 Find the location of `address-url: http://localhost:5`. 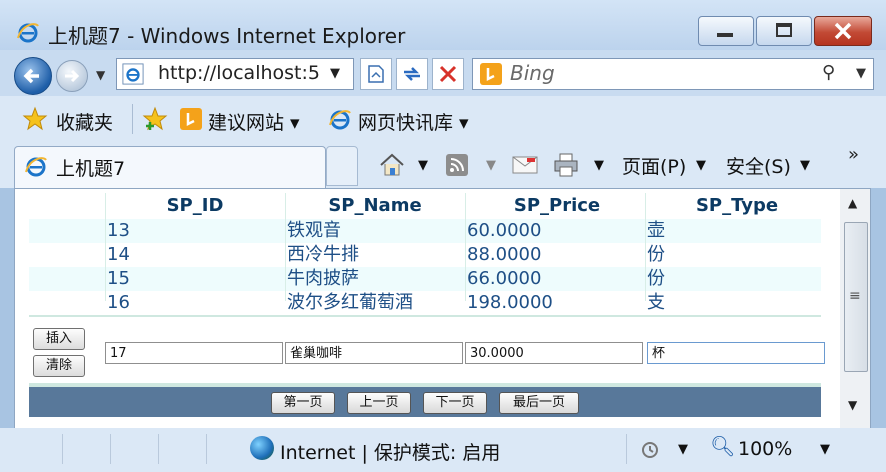

address-url: http://localhost:5 is located at coordinates (243, 73).